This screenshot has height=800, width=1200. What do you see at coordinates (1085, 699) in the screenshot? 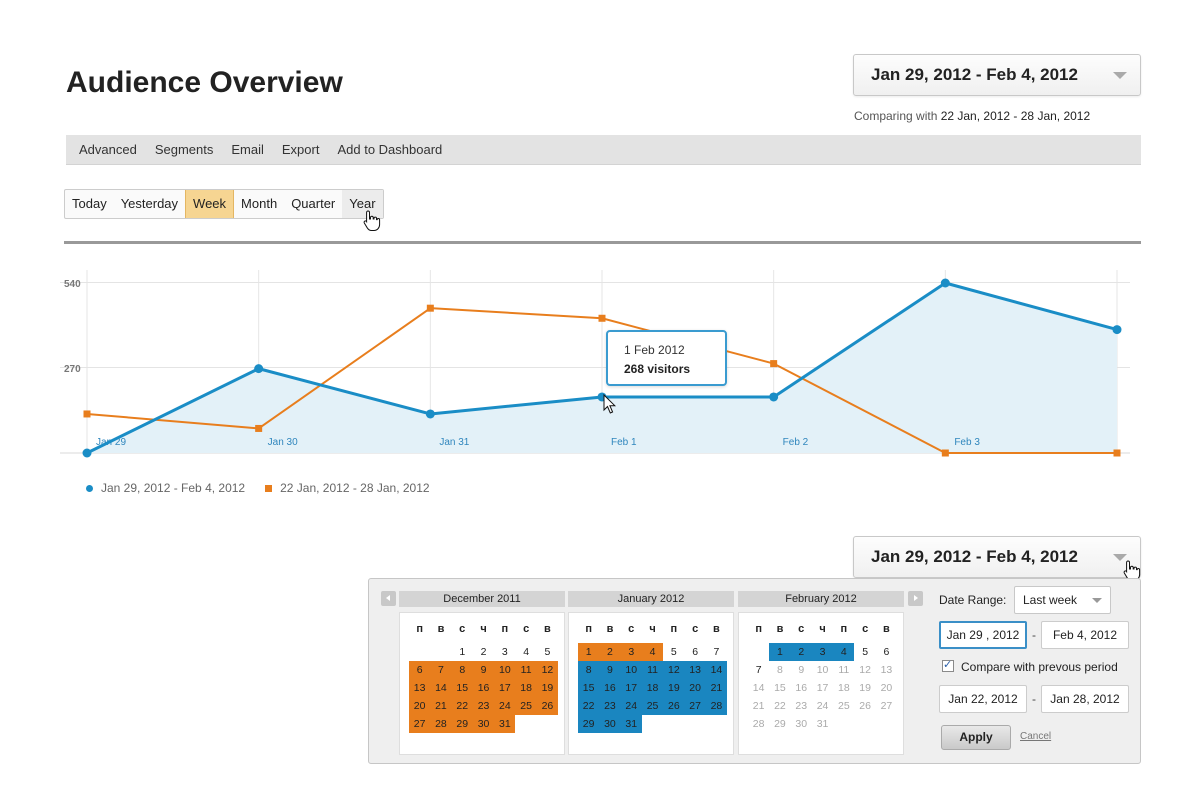
I see `compare-end-input: Jan 28, 2012` at bounding box center [1085, 699].